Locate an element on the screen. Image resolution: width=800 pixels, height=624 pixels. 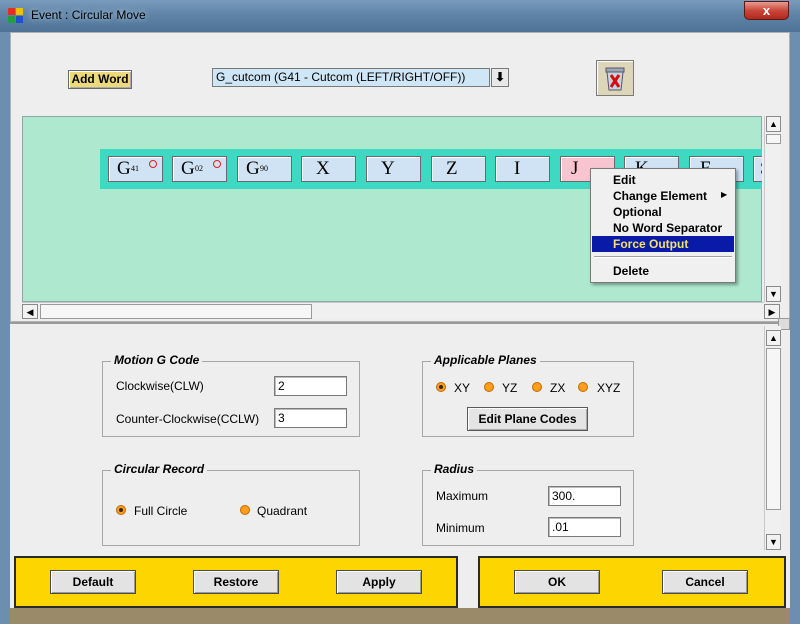
scroll-right-button: ▶ is located at coordinates (772, 311).